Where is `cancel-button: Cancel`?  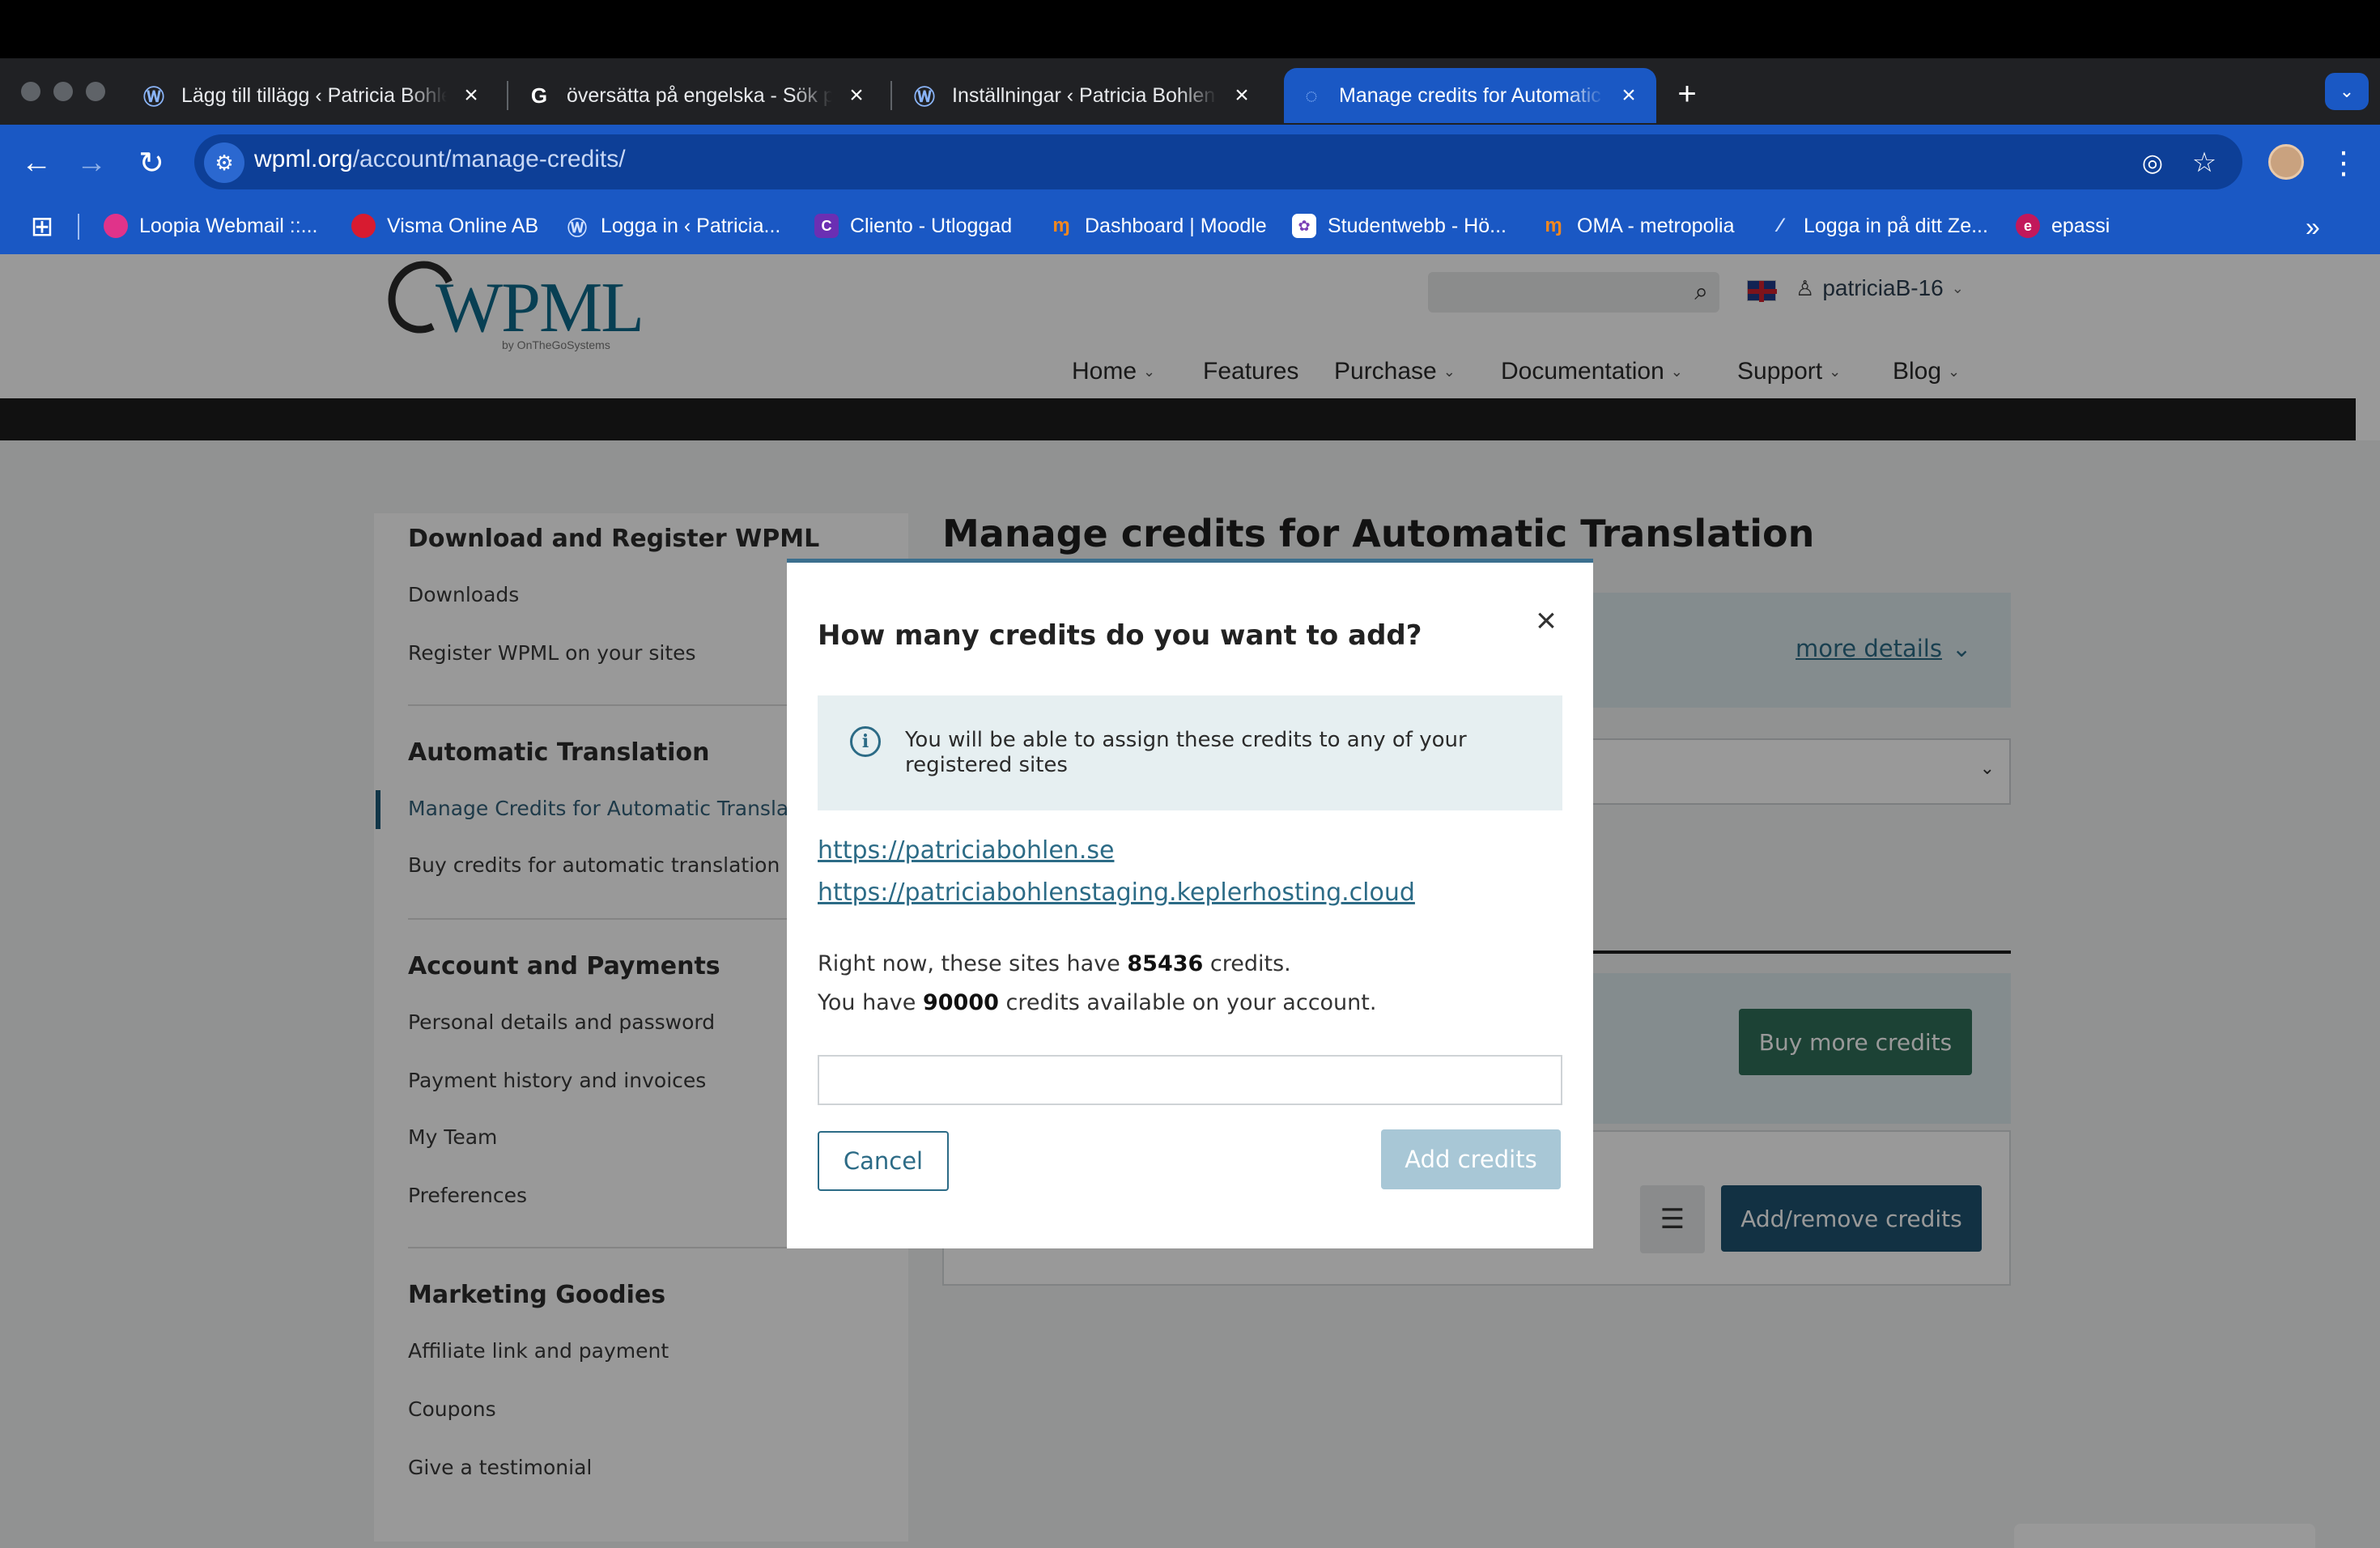
cancel-button: Cancel is located at coordinates (884, 1161).